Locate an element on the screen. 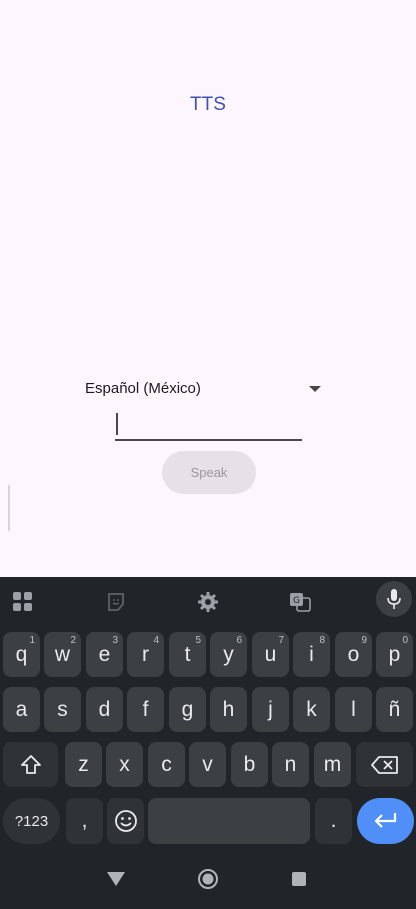  key-n-tilde: ñ is located at coordinates (394, 709).